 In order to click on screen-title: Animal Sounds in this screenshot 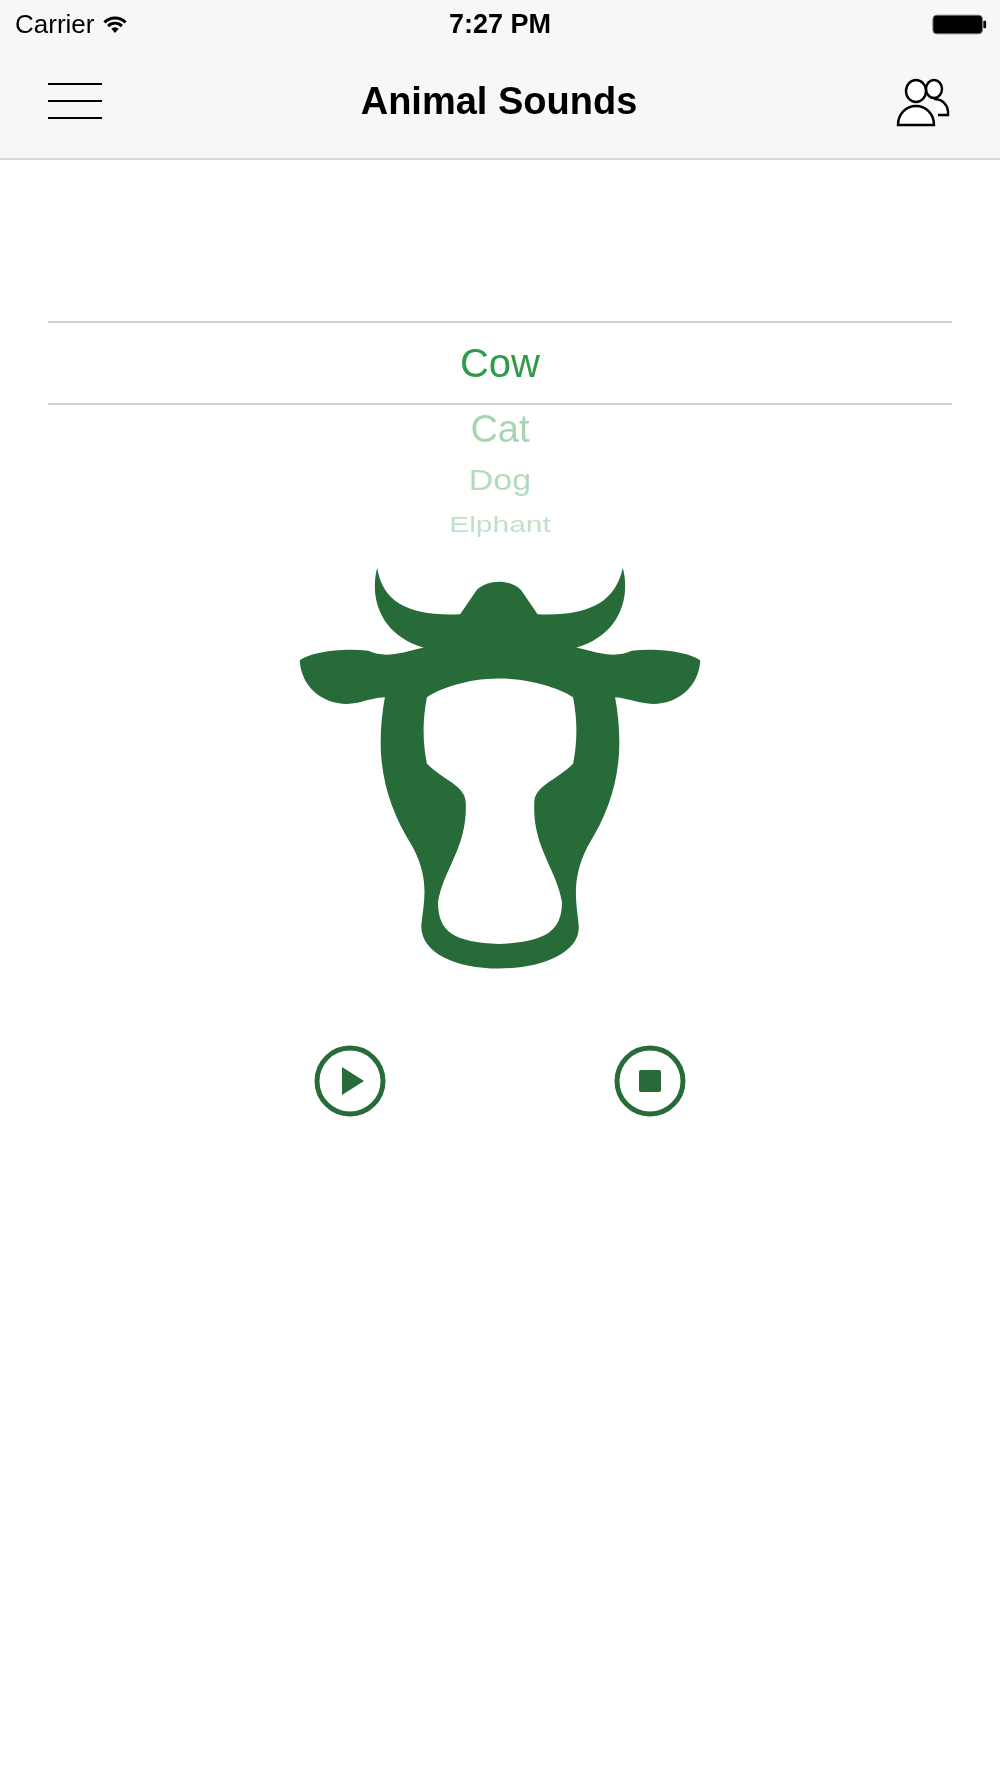, I will do `click(499, 101)`.